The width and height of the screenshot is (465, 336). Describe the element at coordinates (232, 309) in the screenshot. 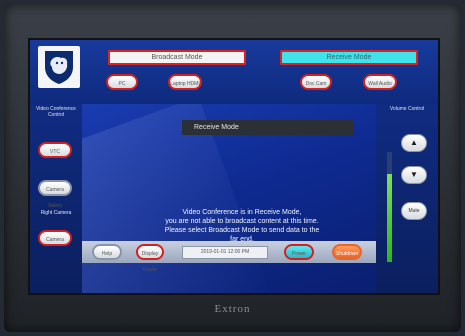

I see `extron-brand-label: Extron` at that location.